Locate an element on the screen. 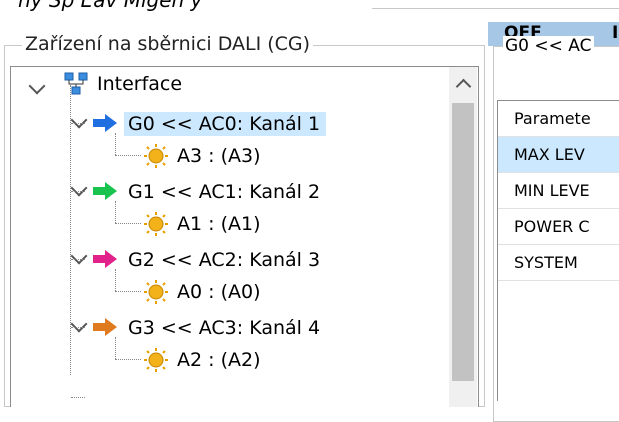 The height and width of the screenshot is (422, 619). tree-group-label: G2 << AC2: Kanál 3 is located at coordinates (224, 260).